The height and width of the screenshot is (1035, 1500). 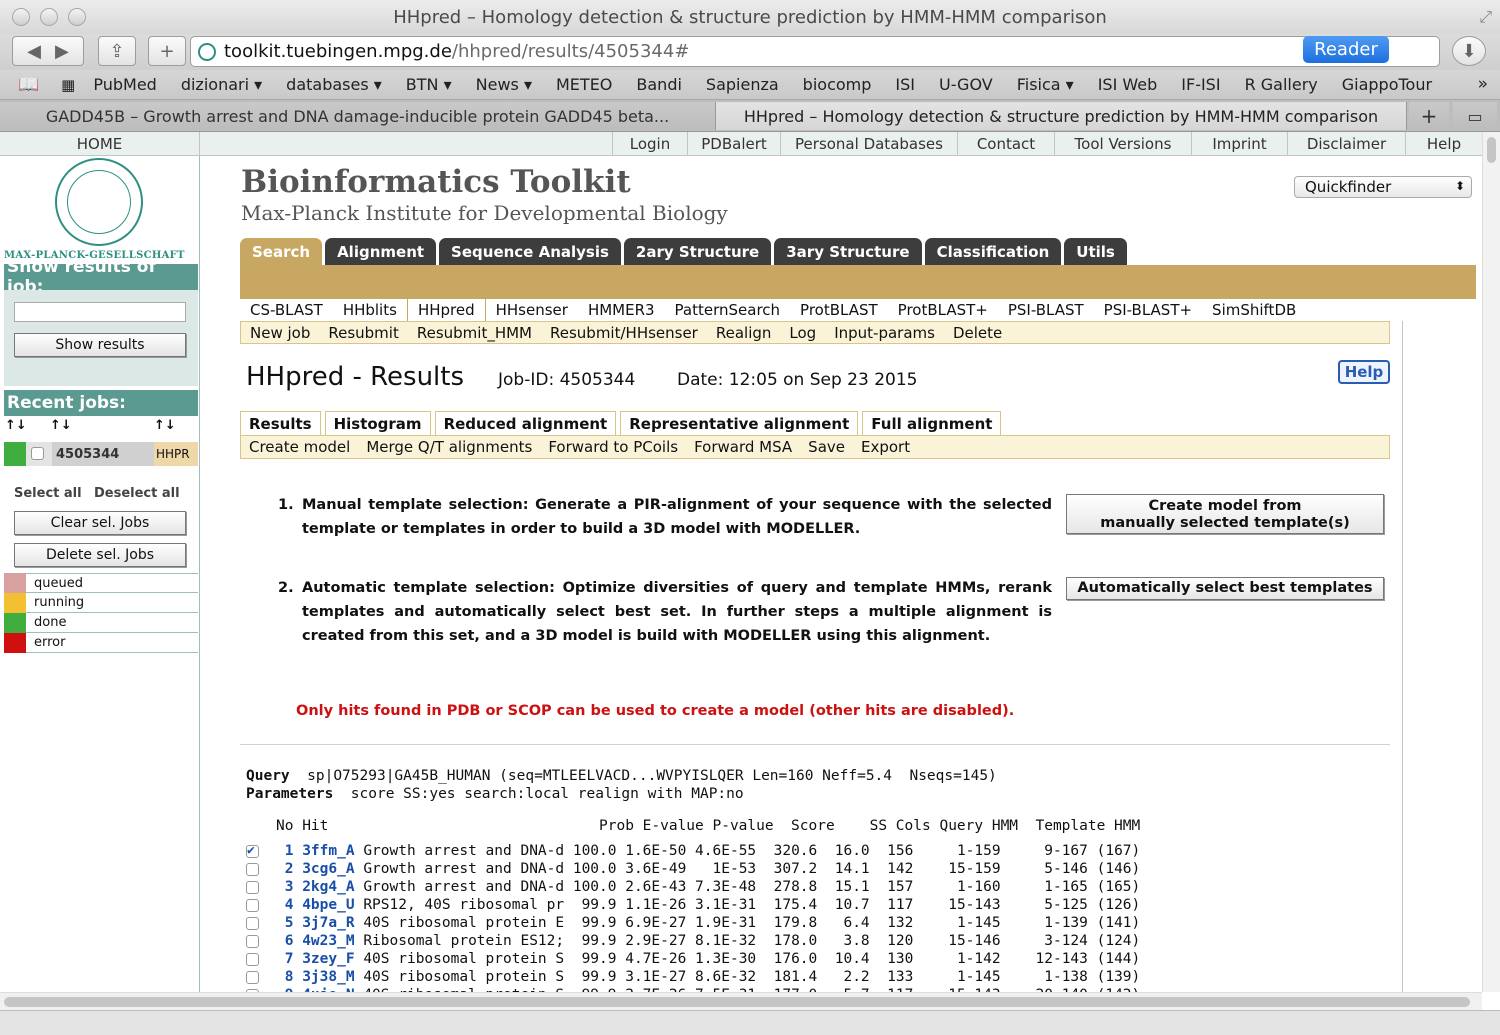 What do you see at coordinates (504, 84) in the screenshot?
I see `bookmark-item: News ▾` at bounding box center [504, 84].